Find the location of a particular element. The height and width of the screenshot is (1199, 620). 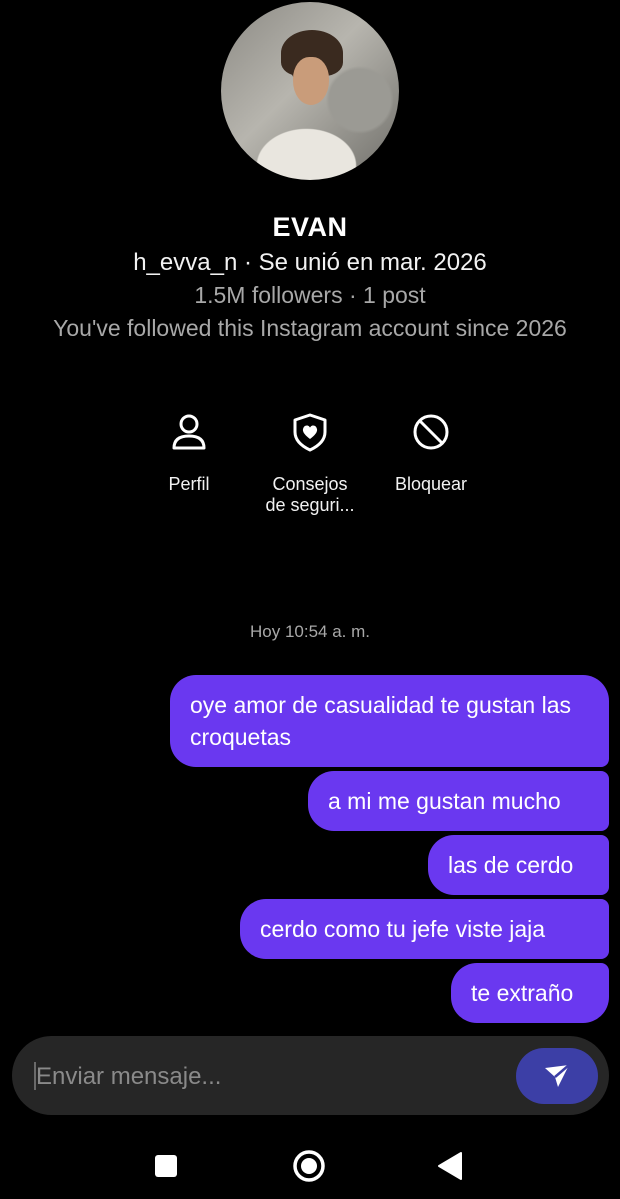

message-text: cerdo como tu jefe viste jaja is located at coordinates (403, 929).